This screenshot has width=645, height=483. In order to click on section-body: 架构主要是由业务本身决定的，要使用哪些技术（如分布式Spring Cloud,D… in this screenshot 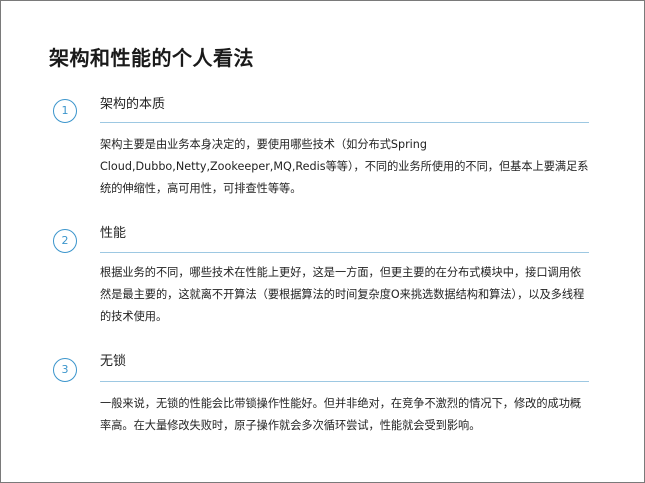, I will do `click(344, 166)`.